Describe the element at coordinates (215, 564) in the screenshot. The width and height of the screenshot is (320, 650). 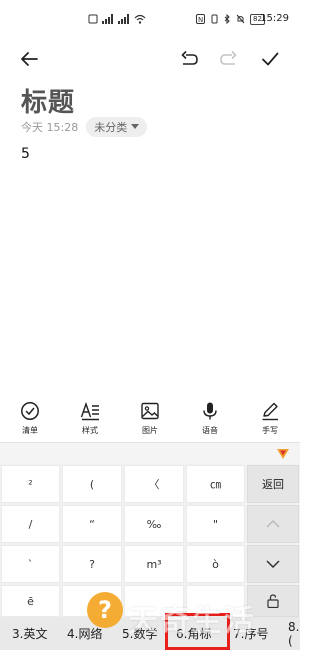
I see `key: ò` at that location.